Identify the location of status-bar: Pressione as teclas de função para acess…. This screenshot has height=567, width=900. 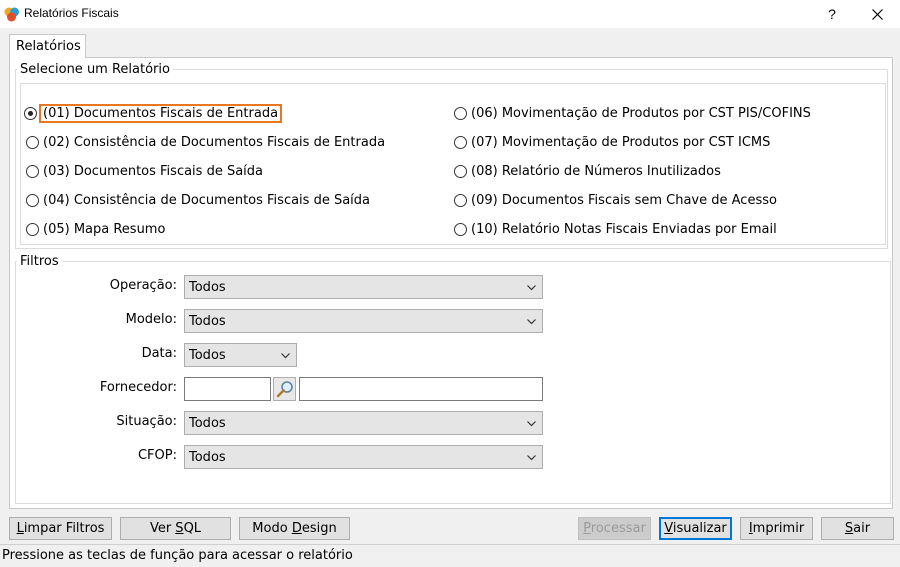
(450, 555).